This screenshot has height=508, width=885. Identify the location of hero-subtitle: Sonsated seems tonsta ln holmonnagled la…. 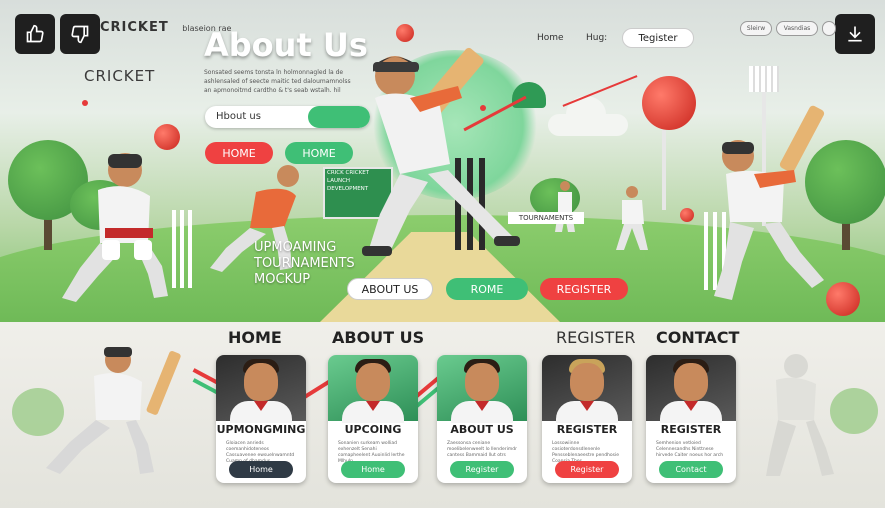
(277, 81).